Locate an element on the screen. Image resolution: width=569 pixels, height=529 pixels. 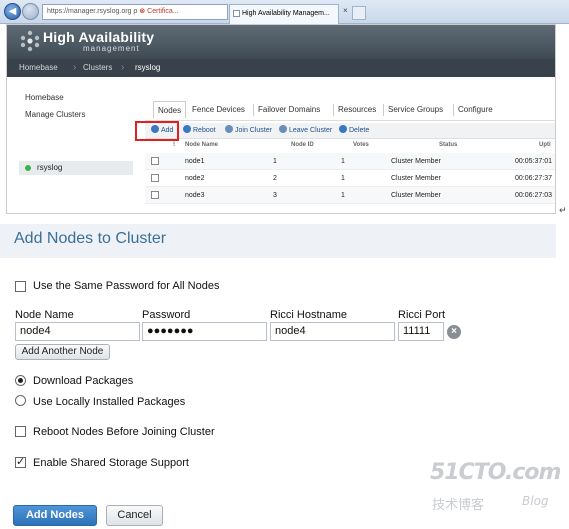
node-name: node2 is located at coordinates (194, 178).